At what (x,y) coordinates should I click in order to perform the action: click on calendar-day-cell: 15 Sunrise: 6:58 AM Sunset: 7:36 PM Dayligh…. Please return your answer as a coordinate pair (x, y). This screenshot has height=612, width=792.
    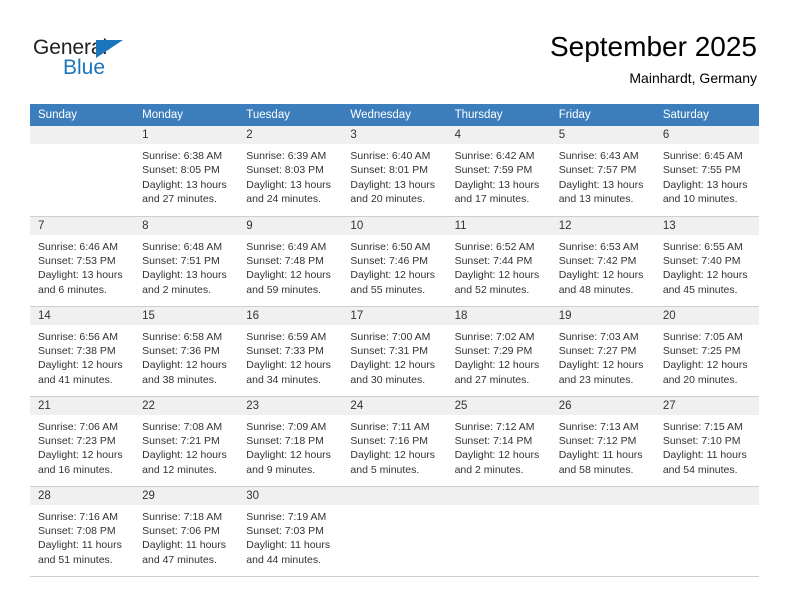
    Looking at the image, I should click on (186, 351).